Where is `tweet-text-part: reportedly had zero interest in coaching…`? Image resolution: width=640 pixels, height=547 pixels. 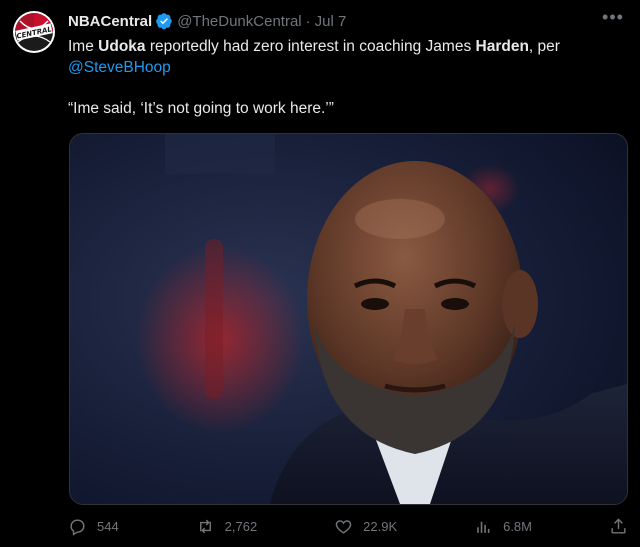 tweet-text-part: reportedly had zero interest in coaching… is located at coordinates (310, 46).